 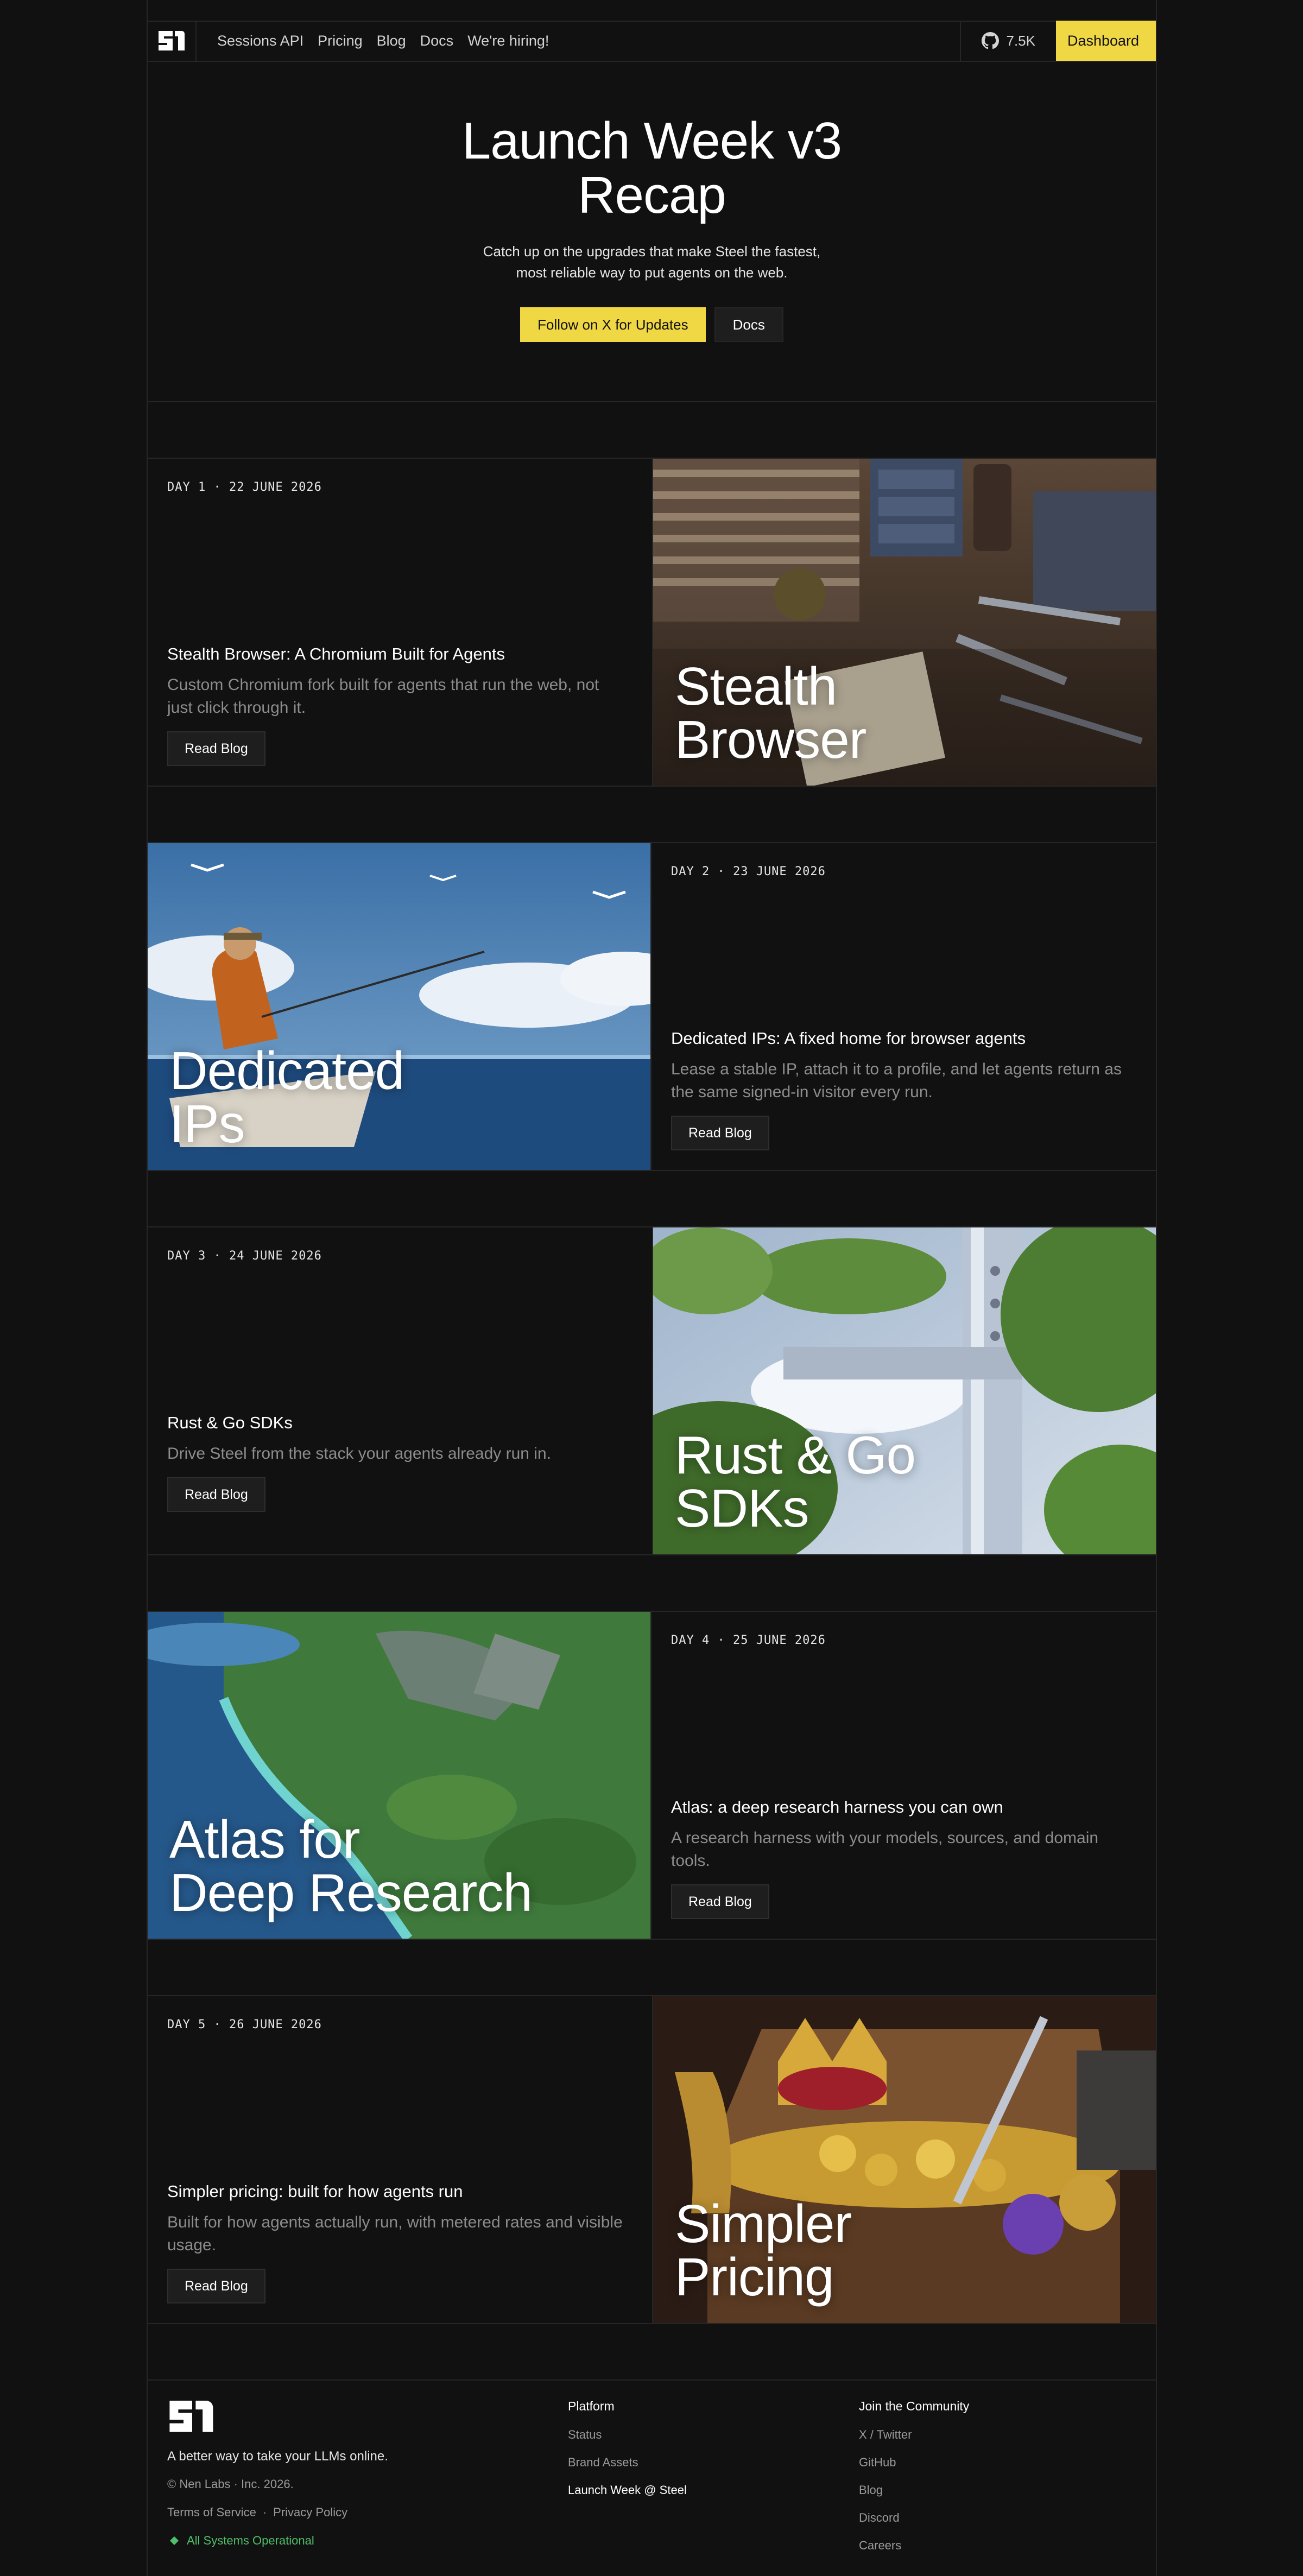 What do you see at coordinates (628, 2441) in the screenshot?
I see `footer-link-status: Status` at bounding box center [628, 2441].